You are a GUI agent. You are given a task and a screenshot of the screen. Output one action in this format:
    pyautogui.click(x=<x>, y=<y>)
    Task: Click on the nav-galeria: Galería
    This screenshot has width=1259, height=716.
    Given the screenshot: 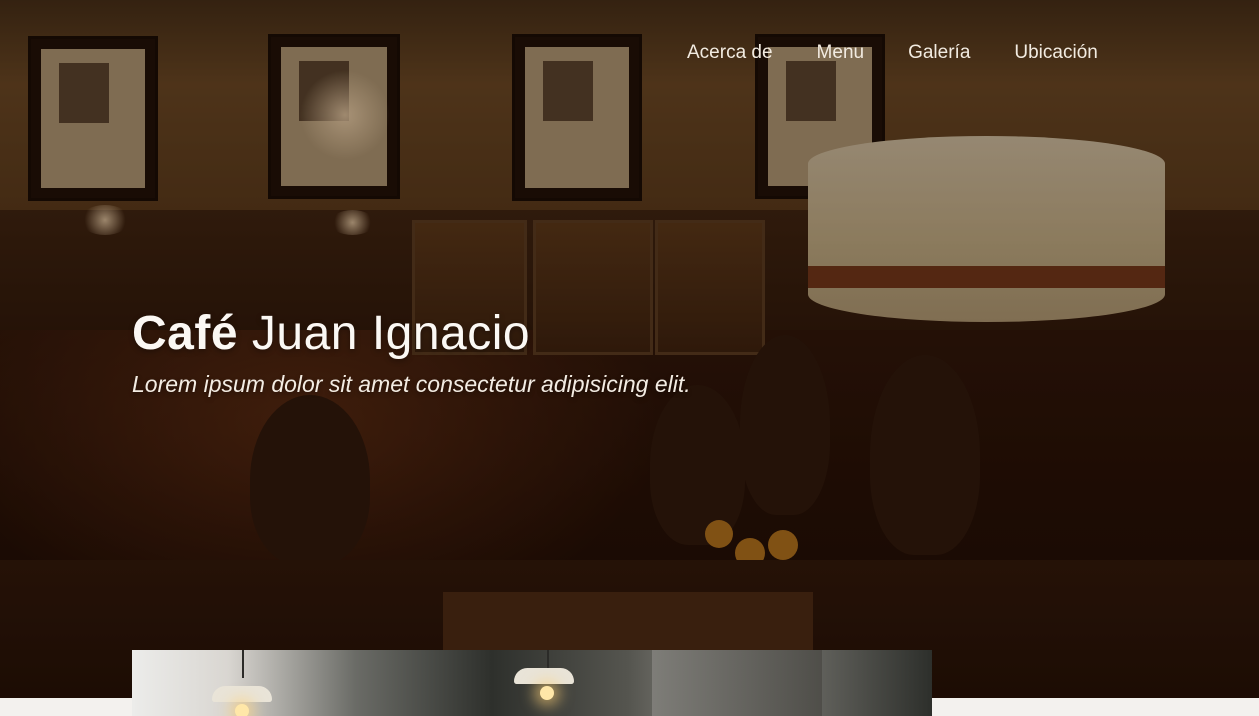 What is the action you would take?
    pyautogui.click(x=939, y=53)
    